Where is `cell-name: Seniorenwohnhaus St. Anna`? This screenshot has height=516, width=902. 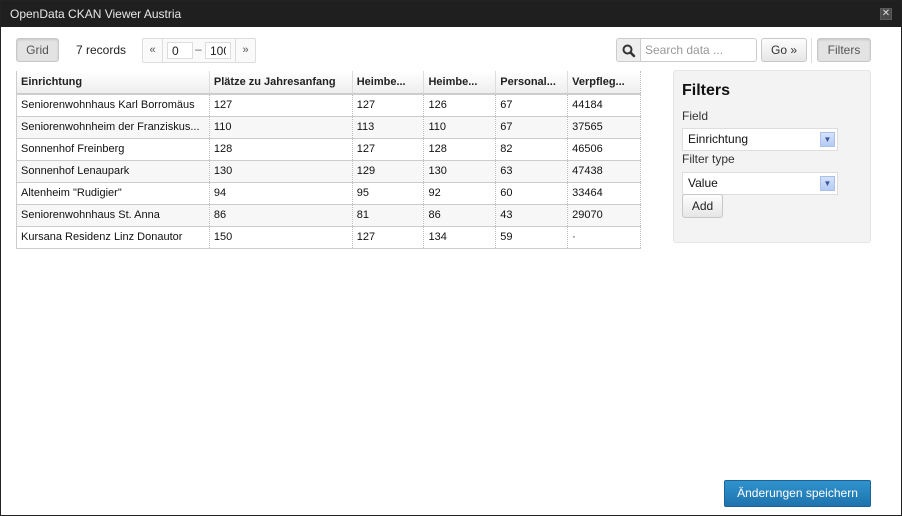
cell-name: Seniorenwohnhaus St. Anna is located at coordinates (113, 215).